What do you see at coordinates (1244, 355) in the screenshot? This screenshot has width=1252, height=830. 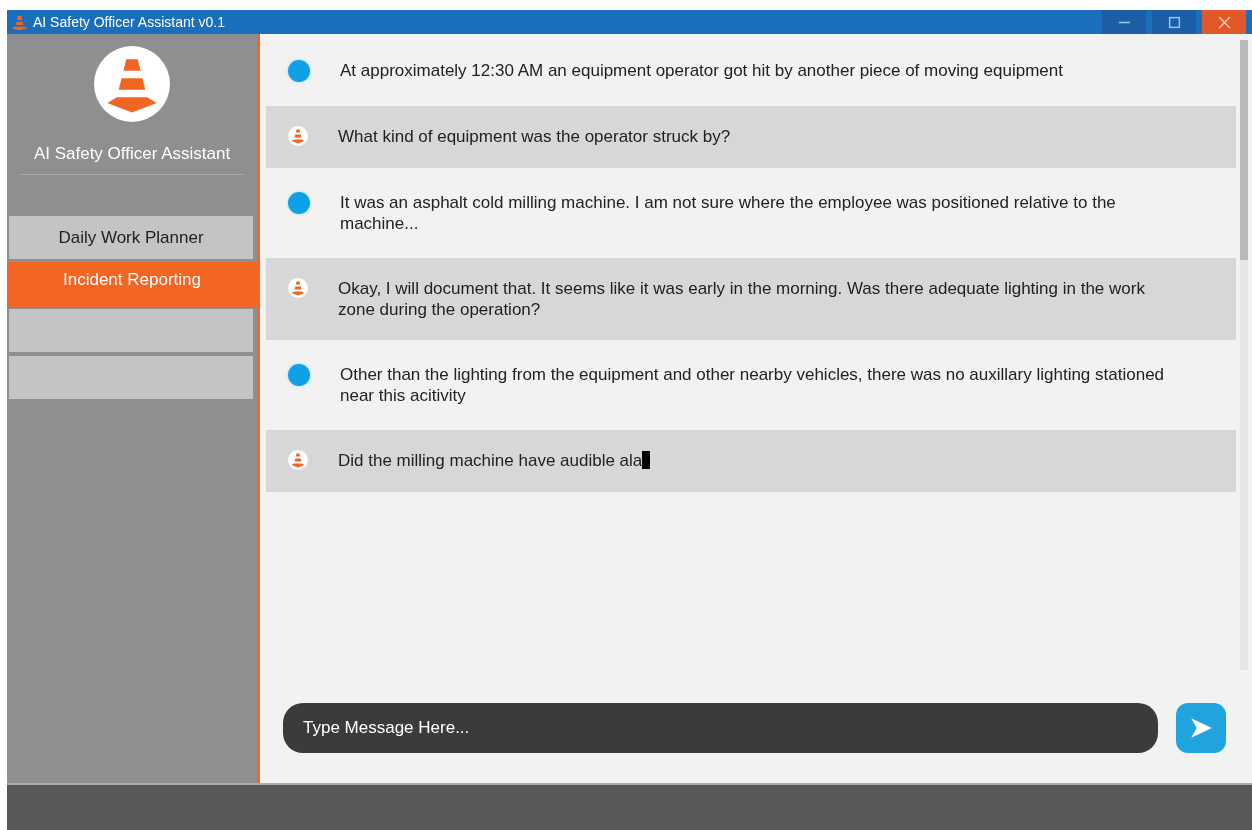 I see `scrollbar` at bounding box center [1244, 355].